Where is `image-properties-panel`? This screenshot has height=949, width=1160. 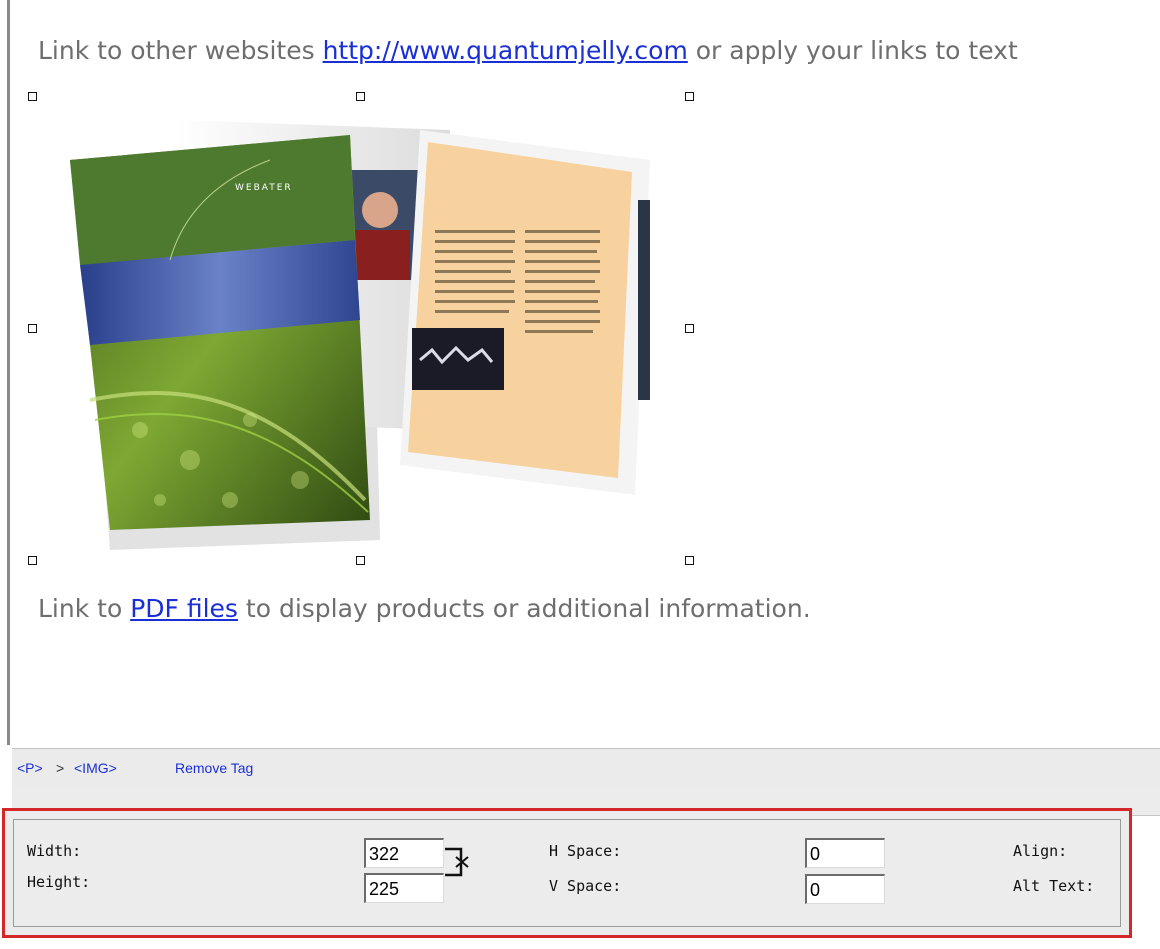 image-properties-panel is located at coordinates (567, 873).